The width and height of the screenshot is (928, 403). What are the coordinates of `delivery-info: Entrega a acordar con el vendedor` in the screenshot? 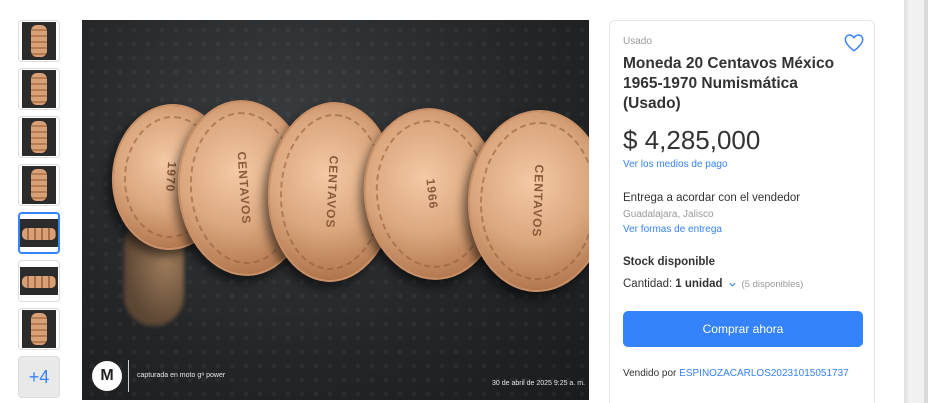 It's located at (712, 198).